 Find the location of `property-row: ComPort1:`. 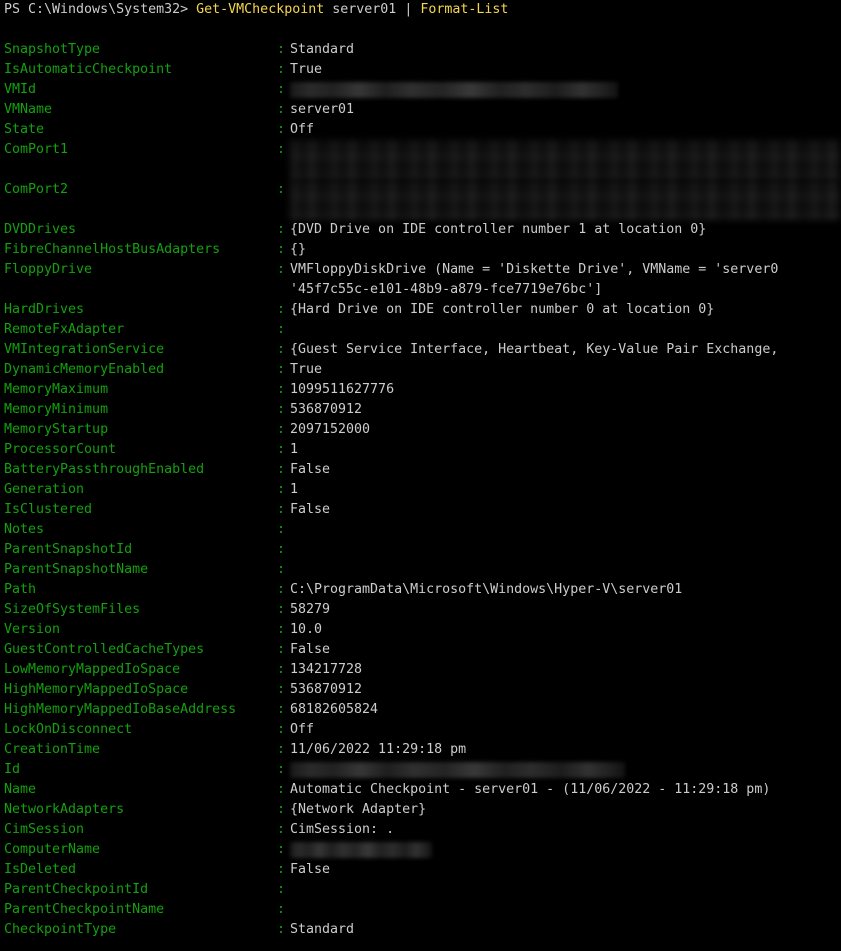

property-row: ComPort1: is located at coordinates (420, 160).